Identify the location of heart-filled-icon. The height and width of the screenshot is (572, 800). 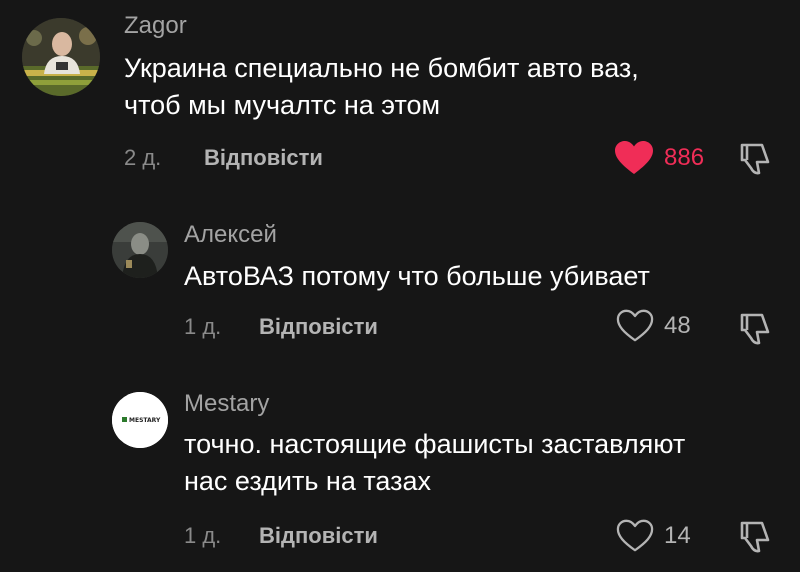
(634, 157).